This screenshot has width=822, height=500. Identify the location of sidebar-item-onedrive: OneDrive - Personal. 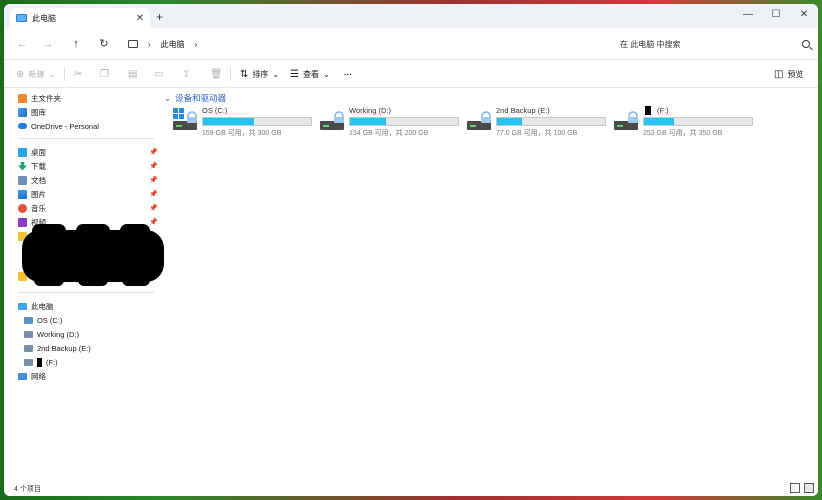
(58, 126).